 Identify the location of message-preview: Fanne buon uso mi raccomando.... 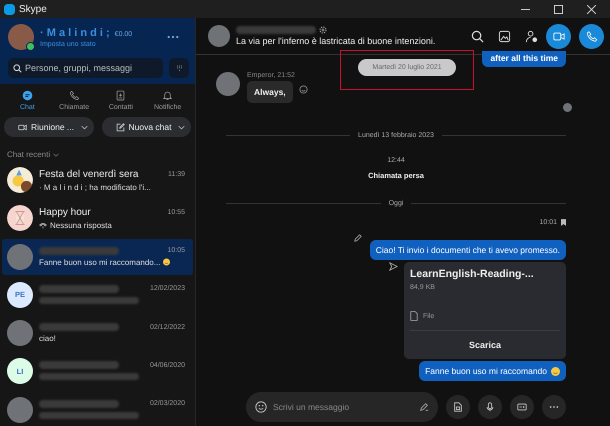
(99, 262).